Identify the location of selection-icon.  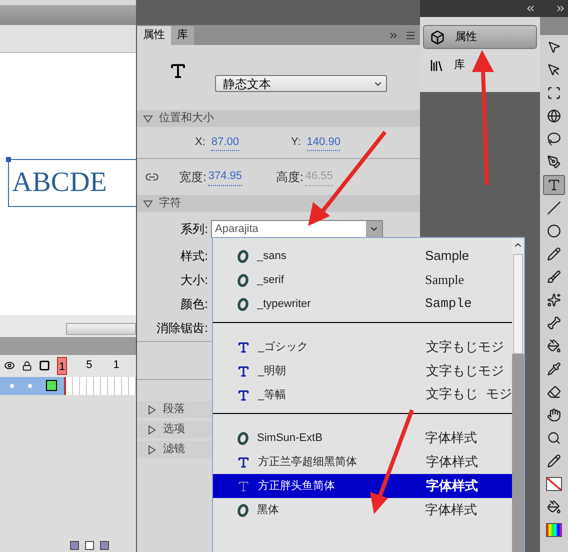
(554, 47).